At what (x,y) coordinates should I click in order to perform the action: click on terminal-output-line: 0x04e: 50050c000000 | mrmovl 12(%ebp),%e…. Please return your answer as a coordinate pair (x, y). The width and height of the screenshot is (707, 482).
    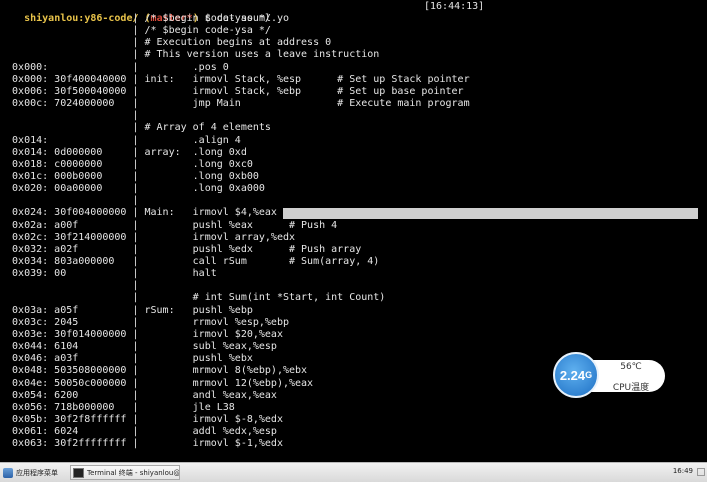
    Looking at the image, I should click on (157, 383).